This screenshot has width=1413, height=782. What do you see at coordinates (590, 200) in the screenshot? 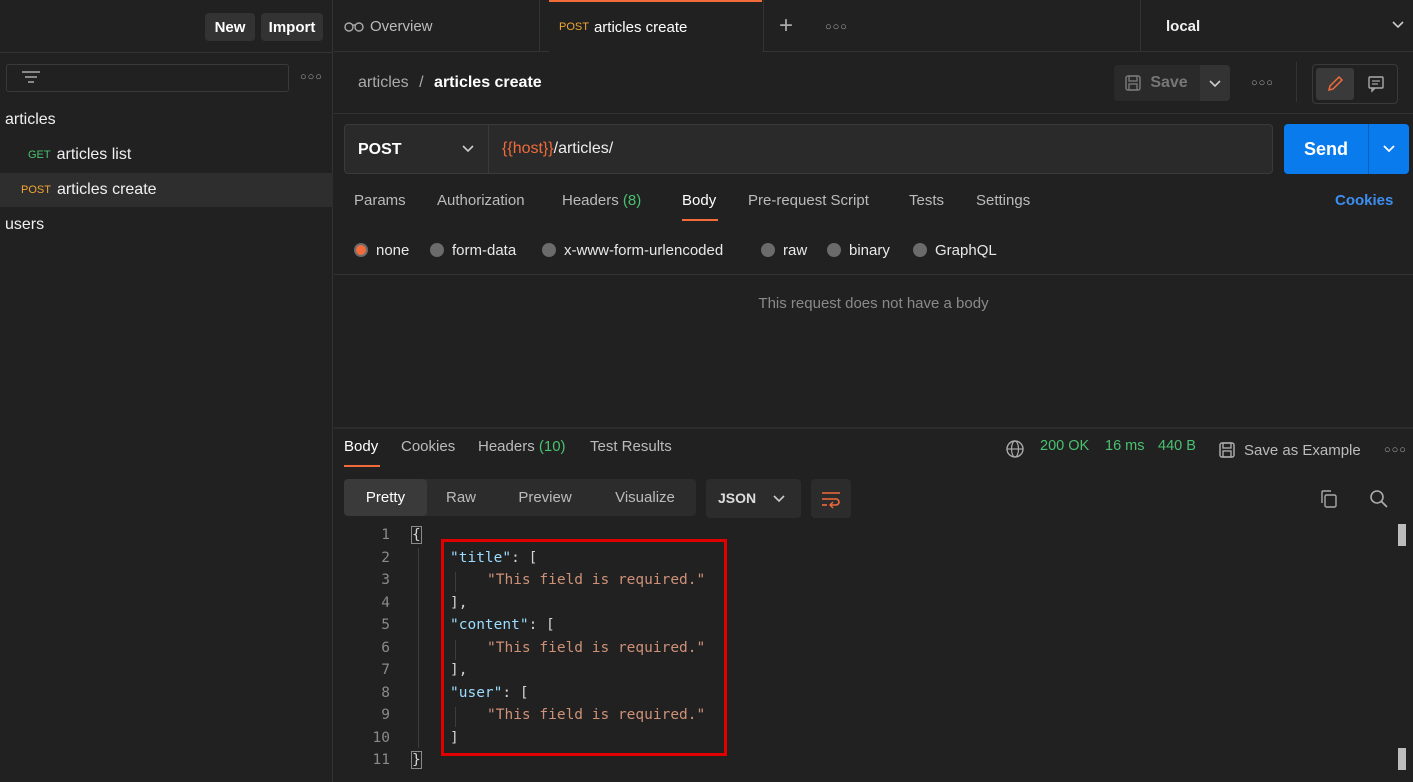
I see `tab-label: Headers` at bounding box center [590, 200].